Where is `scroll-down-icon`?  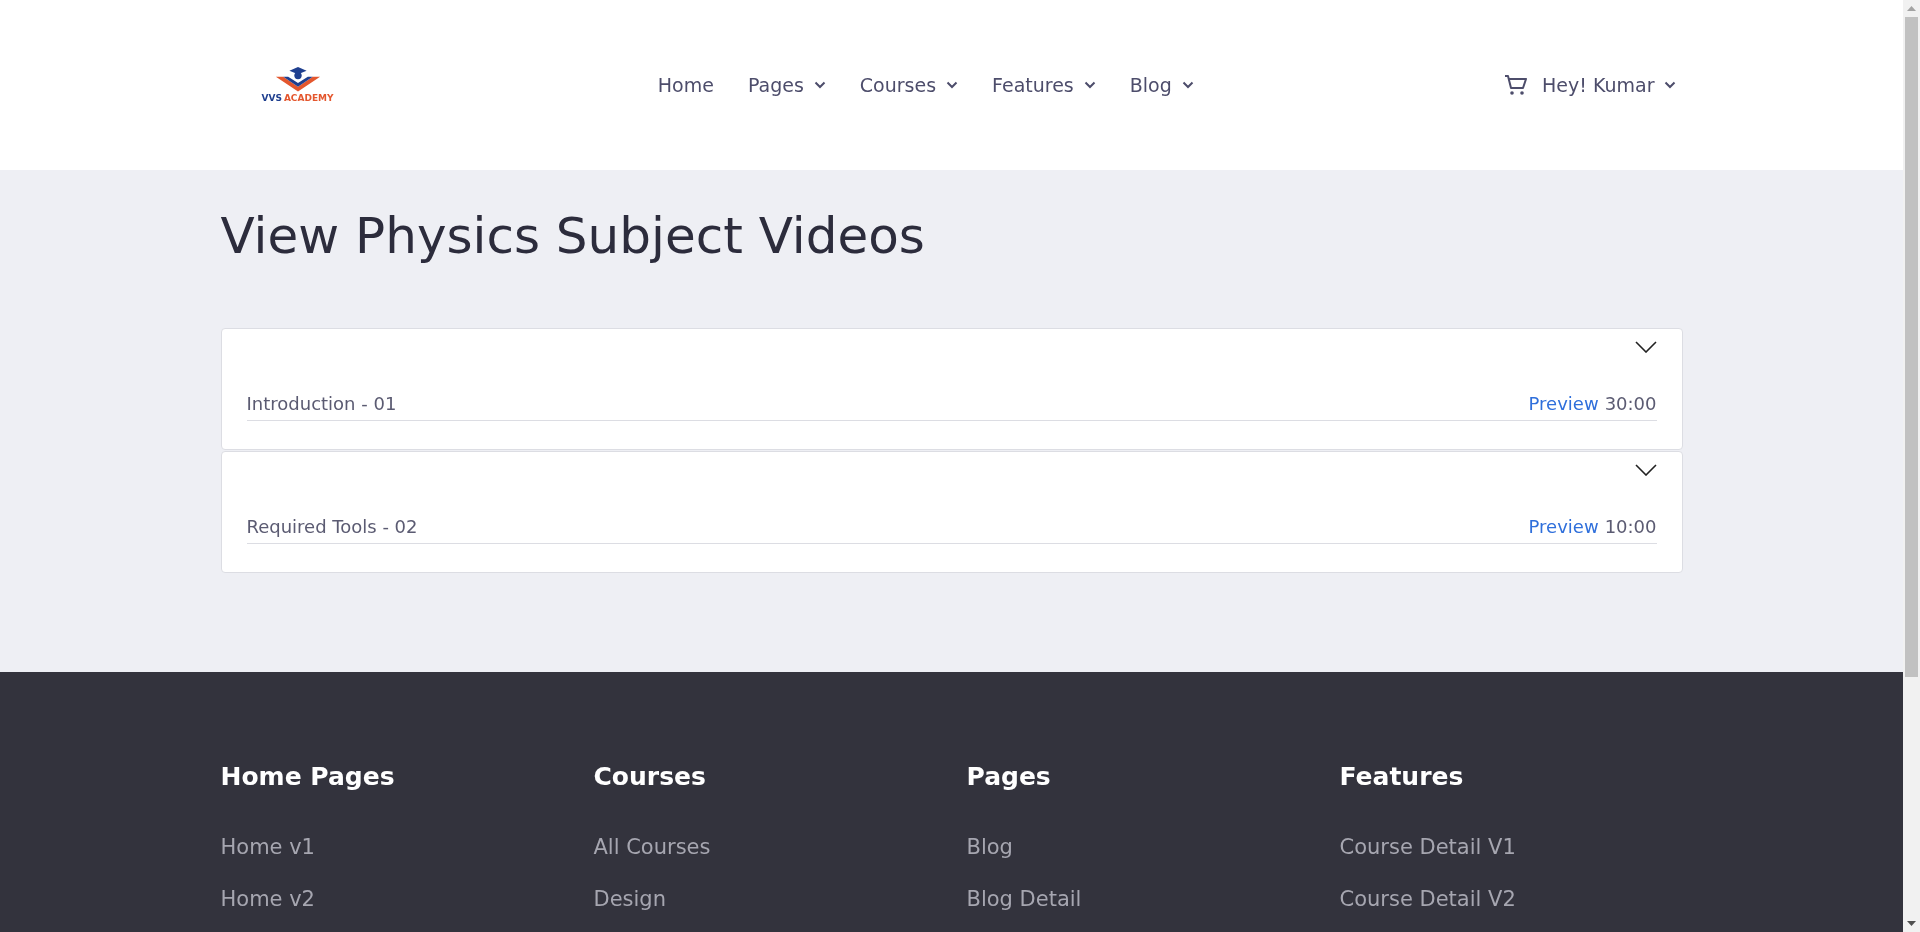 scroll-down-icon is located at coordinates (1911, 923).